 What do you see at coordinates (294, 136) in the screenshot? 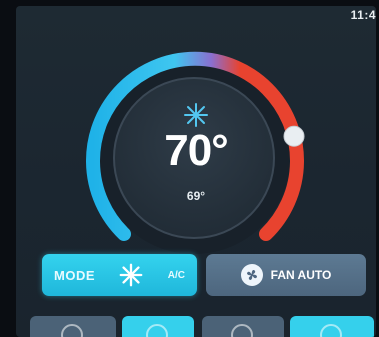
I see `setpoint-knob` at bounding box center [294, 136].